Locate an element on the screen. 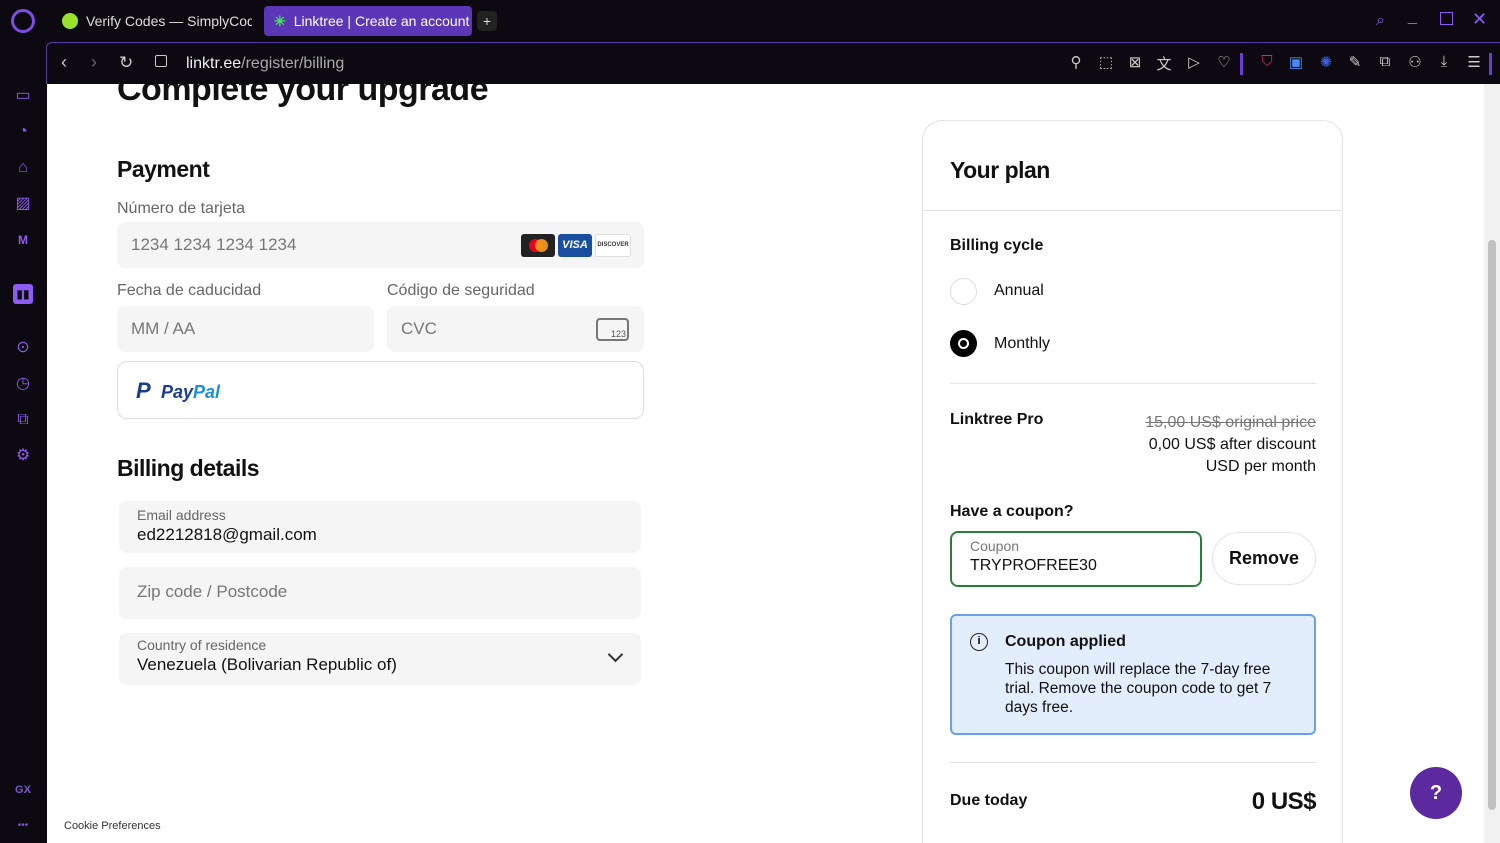 This screenshot has height=843, width=1500. google-translate-icon: ▣ is located at coordinates (1296, 63).